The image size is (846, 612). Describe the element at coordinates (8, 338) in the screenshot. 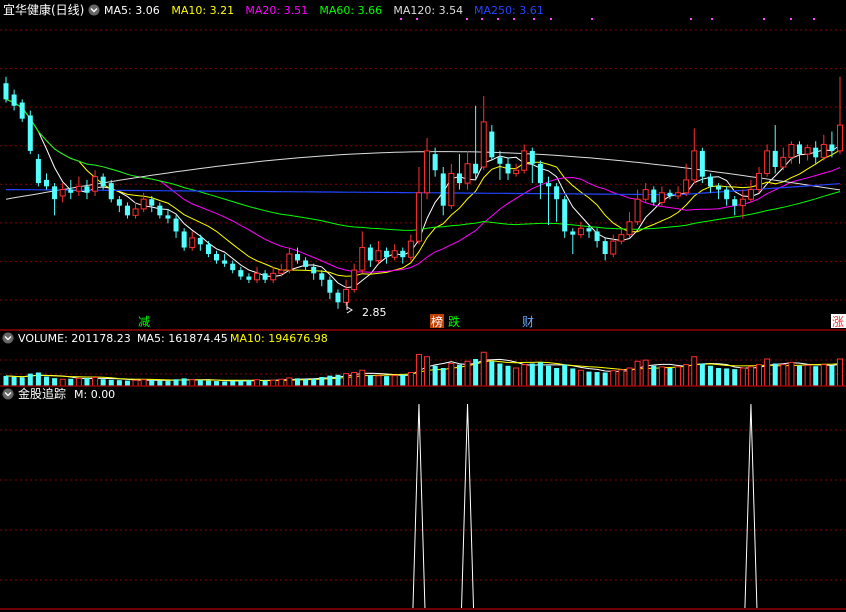

I see `volume-options-toggle` at that location.